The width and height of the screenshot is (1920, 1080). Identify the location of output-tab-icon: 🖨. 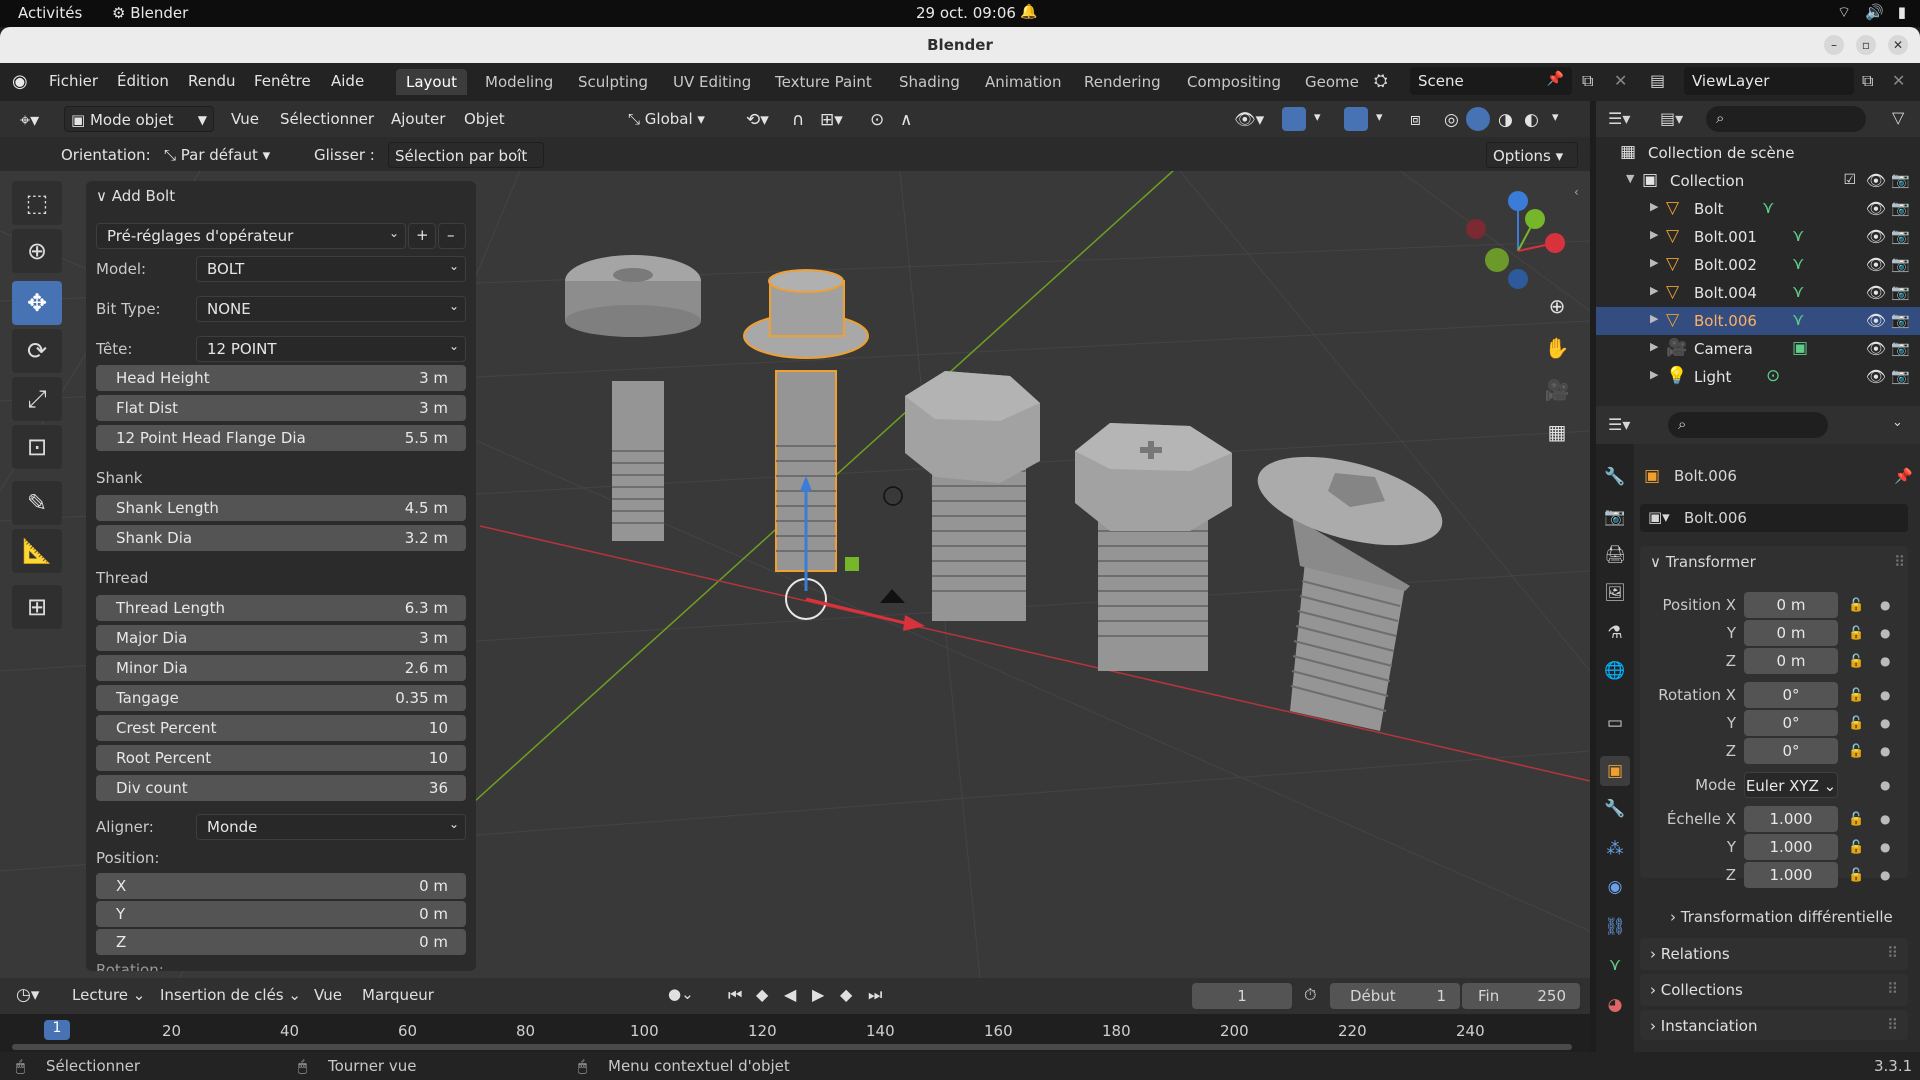
(1615, 555).